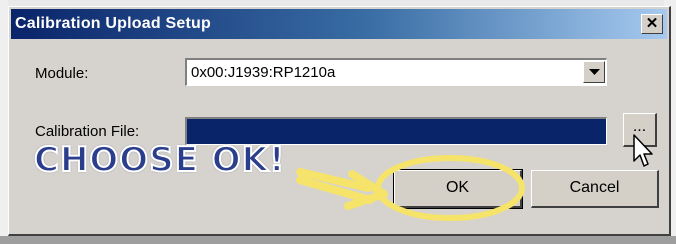 This screenshot has height=244, width=676. Describe the element at coordinates (263, 72) in the screenshot. I see `module-select-value: 0x00:J1939:RP1210a` at that location.